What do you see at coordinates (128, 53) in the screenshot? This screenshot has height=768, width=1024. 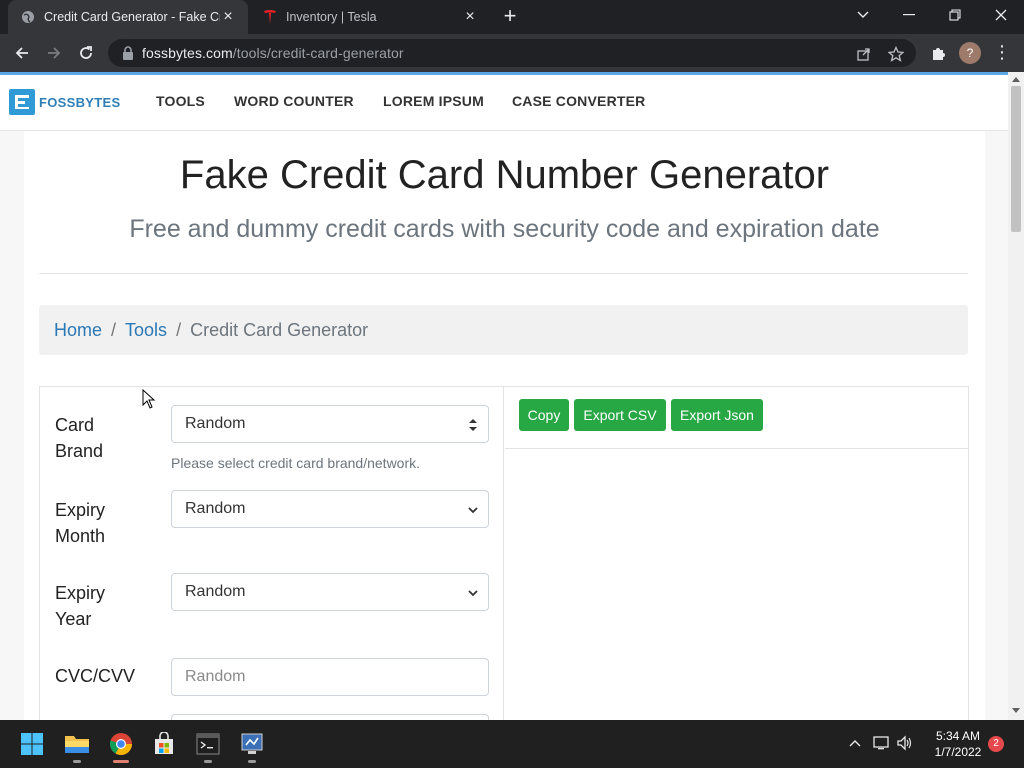 I see `lock-icon` at bounding box center [128, 53].